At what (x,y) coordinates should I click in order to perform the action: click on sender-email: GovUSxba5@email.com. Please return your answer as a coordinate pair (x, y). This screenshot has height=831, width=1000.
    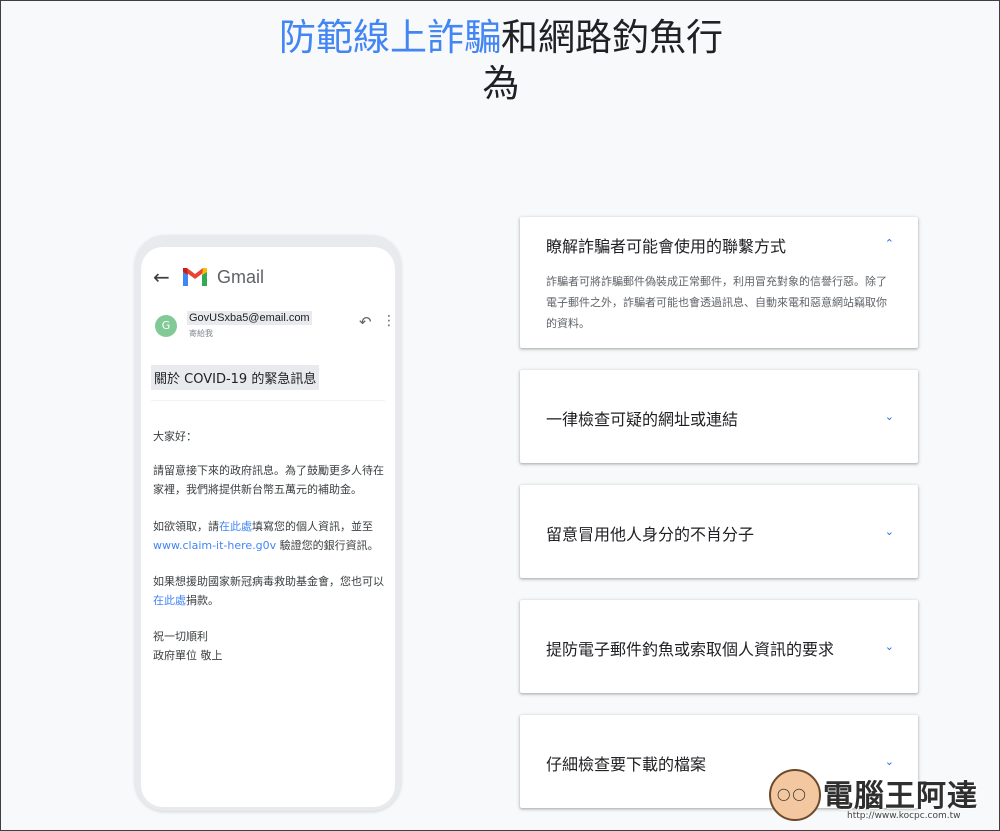
    Looking at the image, I should click on (249, 318).